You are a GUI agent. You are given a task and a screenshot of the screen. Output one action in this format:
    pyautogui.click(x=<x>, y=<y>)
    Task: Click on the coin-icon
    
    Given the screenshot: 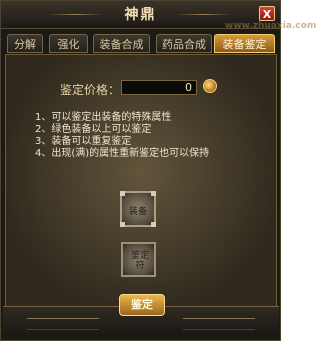 What is the action you would take?
    pyautogui.click(x=210, y=86)
    